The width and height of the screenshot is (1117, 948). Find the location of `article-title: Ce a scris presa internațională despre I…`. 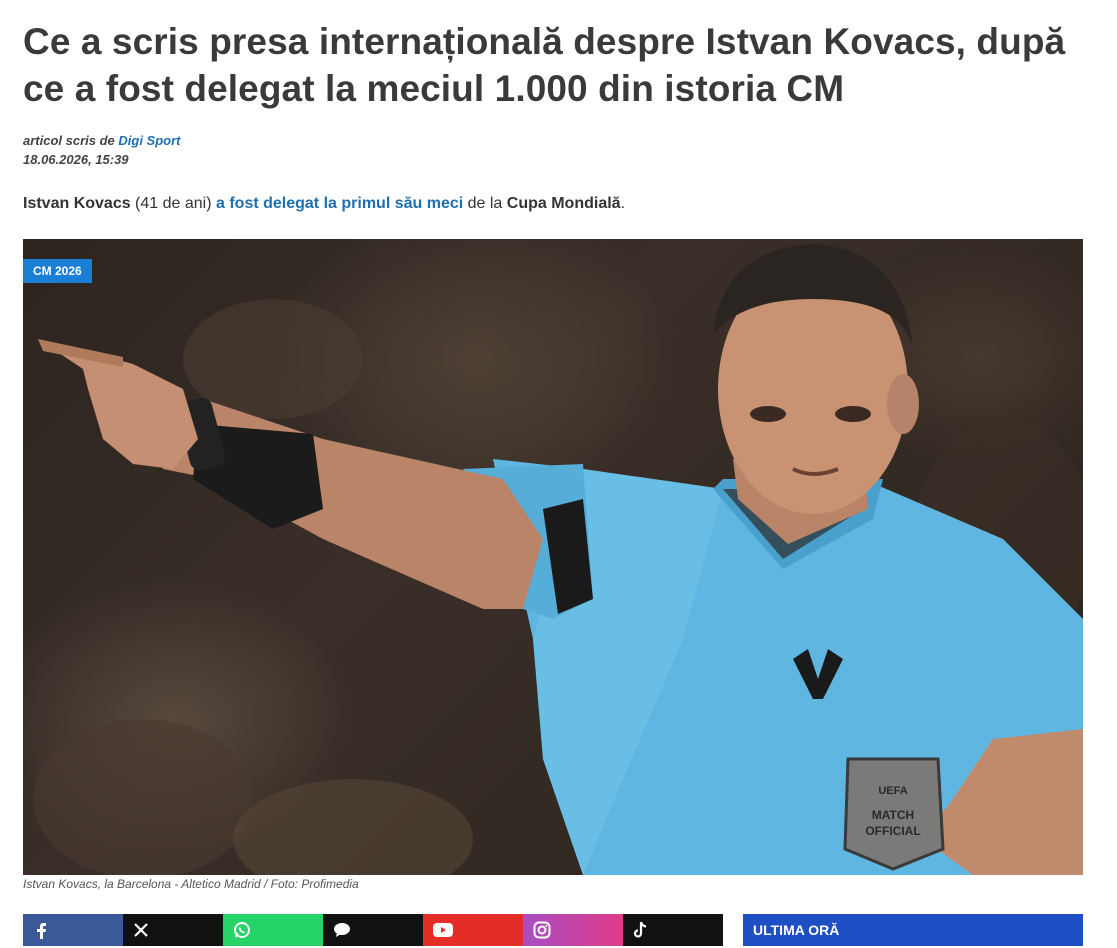

article-title: Ce a scris presa internațională despre I… is located at coordinates (544, 65).